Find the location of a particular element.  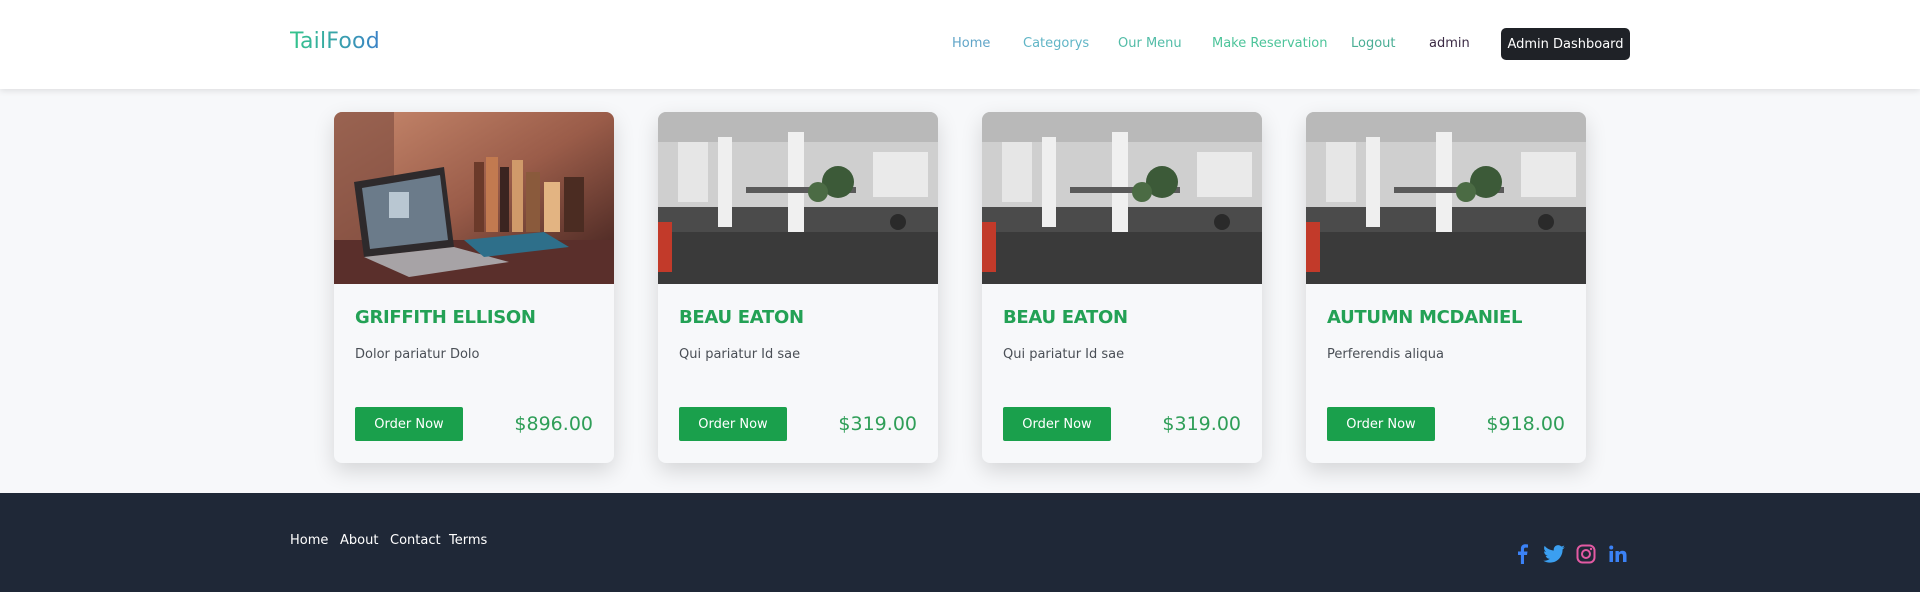

instagram-icon is located at coordinates (1586, 554).